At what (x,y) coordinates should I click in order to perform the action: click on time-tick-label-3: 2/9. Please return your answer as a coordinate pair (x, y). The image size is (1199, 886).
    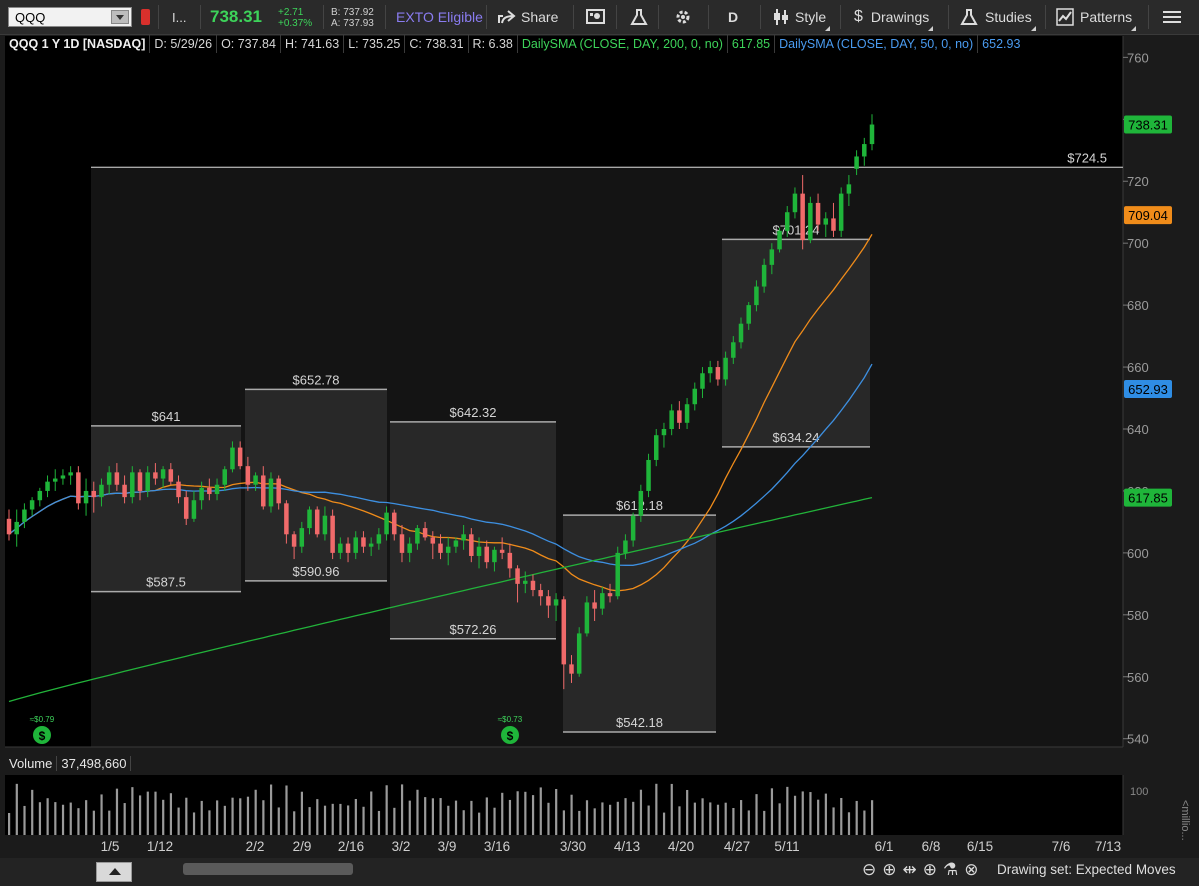
    Looking at the image, I should click on (302, 846).